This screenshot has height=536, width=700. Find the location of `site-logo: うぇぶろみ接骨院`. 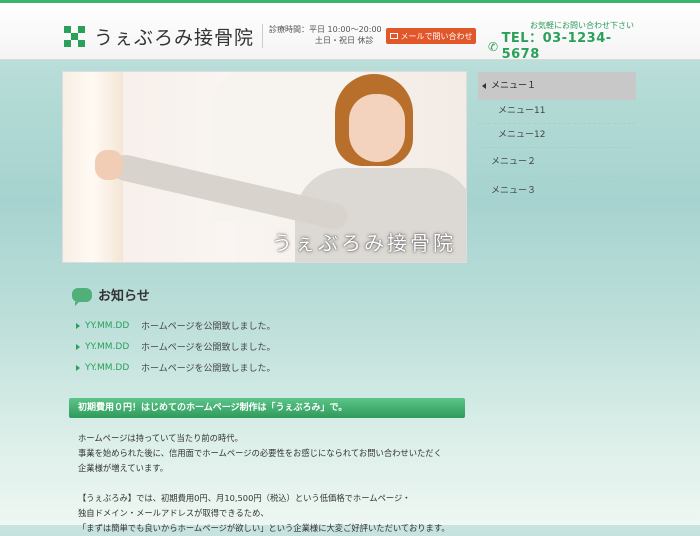

site-logo: うぇぶろみ接骨院 is located at coordinates (159, 36).